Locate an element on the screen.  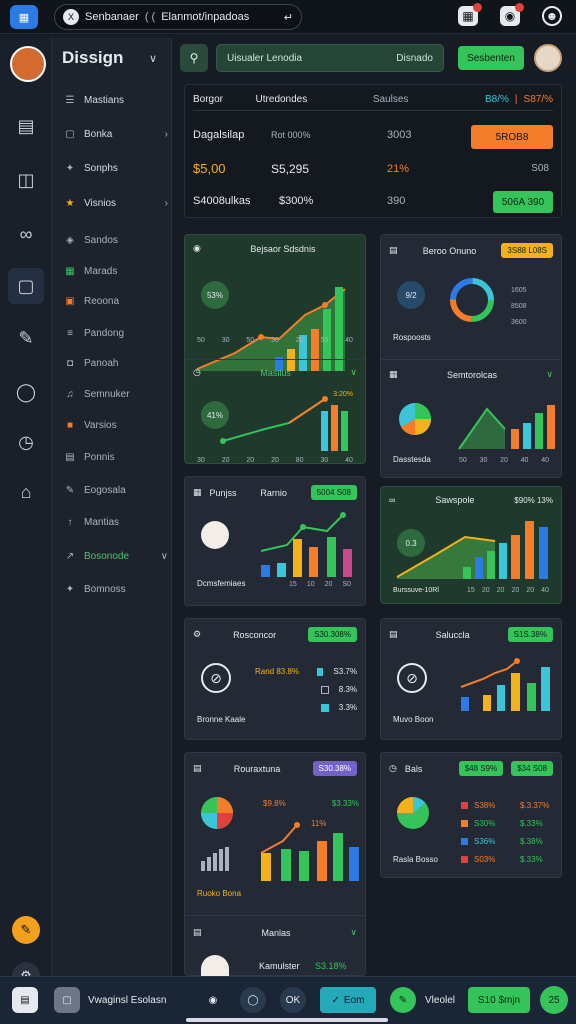
layout-icon: ◫ is located at coordinates (26, 180).